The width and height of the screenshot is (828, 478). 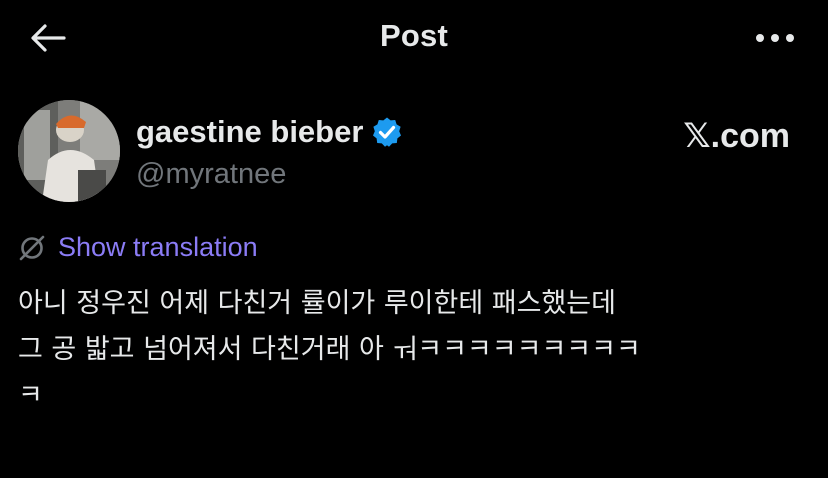 I want to click on globe-slash-icon, so click(x=32, y=247).